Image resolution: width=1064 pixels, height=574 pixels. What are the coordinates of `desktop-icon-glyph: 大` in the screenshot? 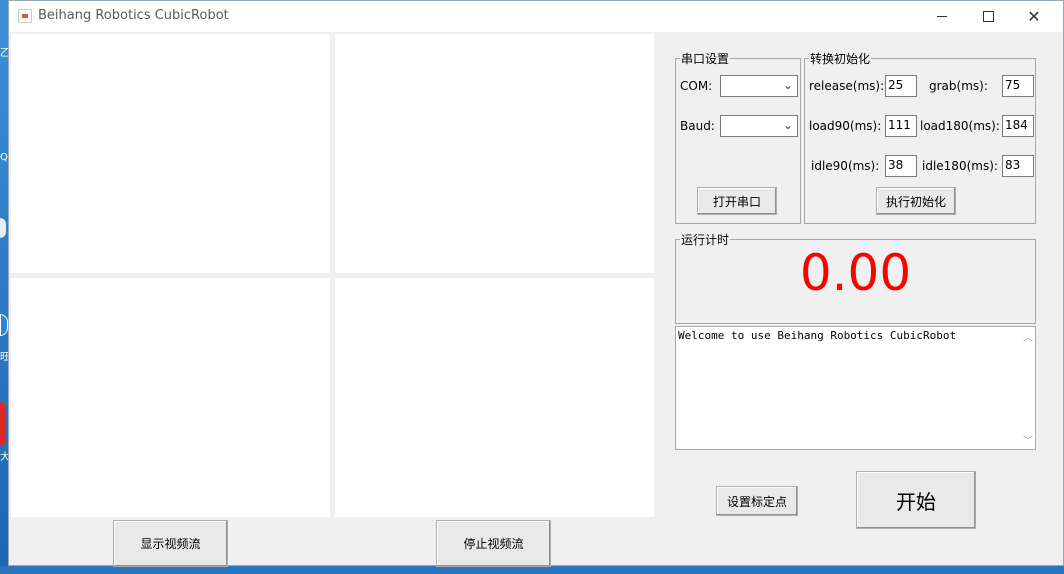 It's located at (5, 457).